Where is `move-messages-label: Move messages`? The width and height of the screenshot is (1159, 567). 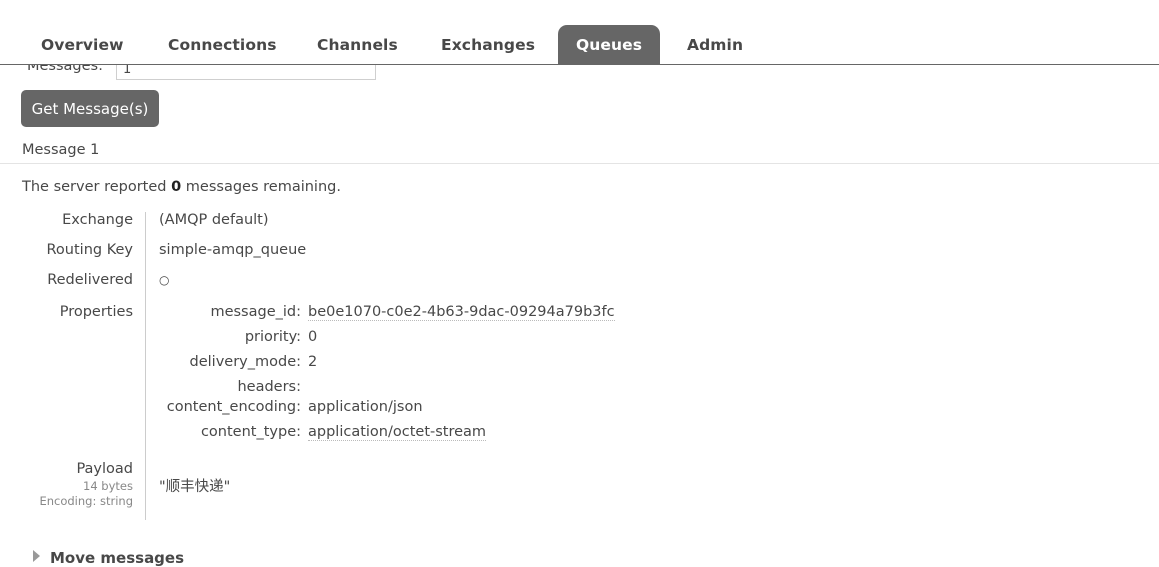 move-messages-label: Move messages is located at coordinates (117, 558).